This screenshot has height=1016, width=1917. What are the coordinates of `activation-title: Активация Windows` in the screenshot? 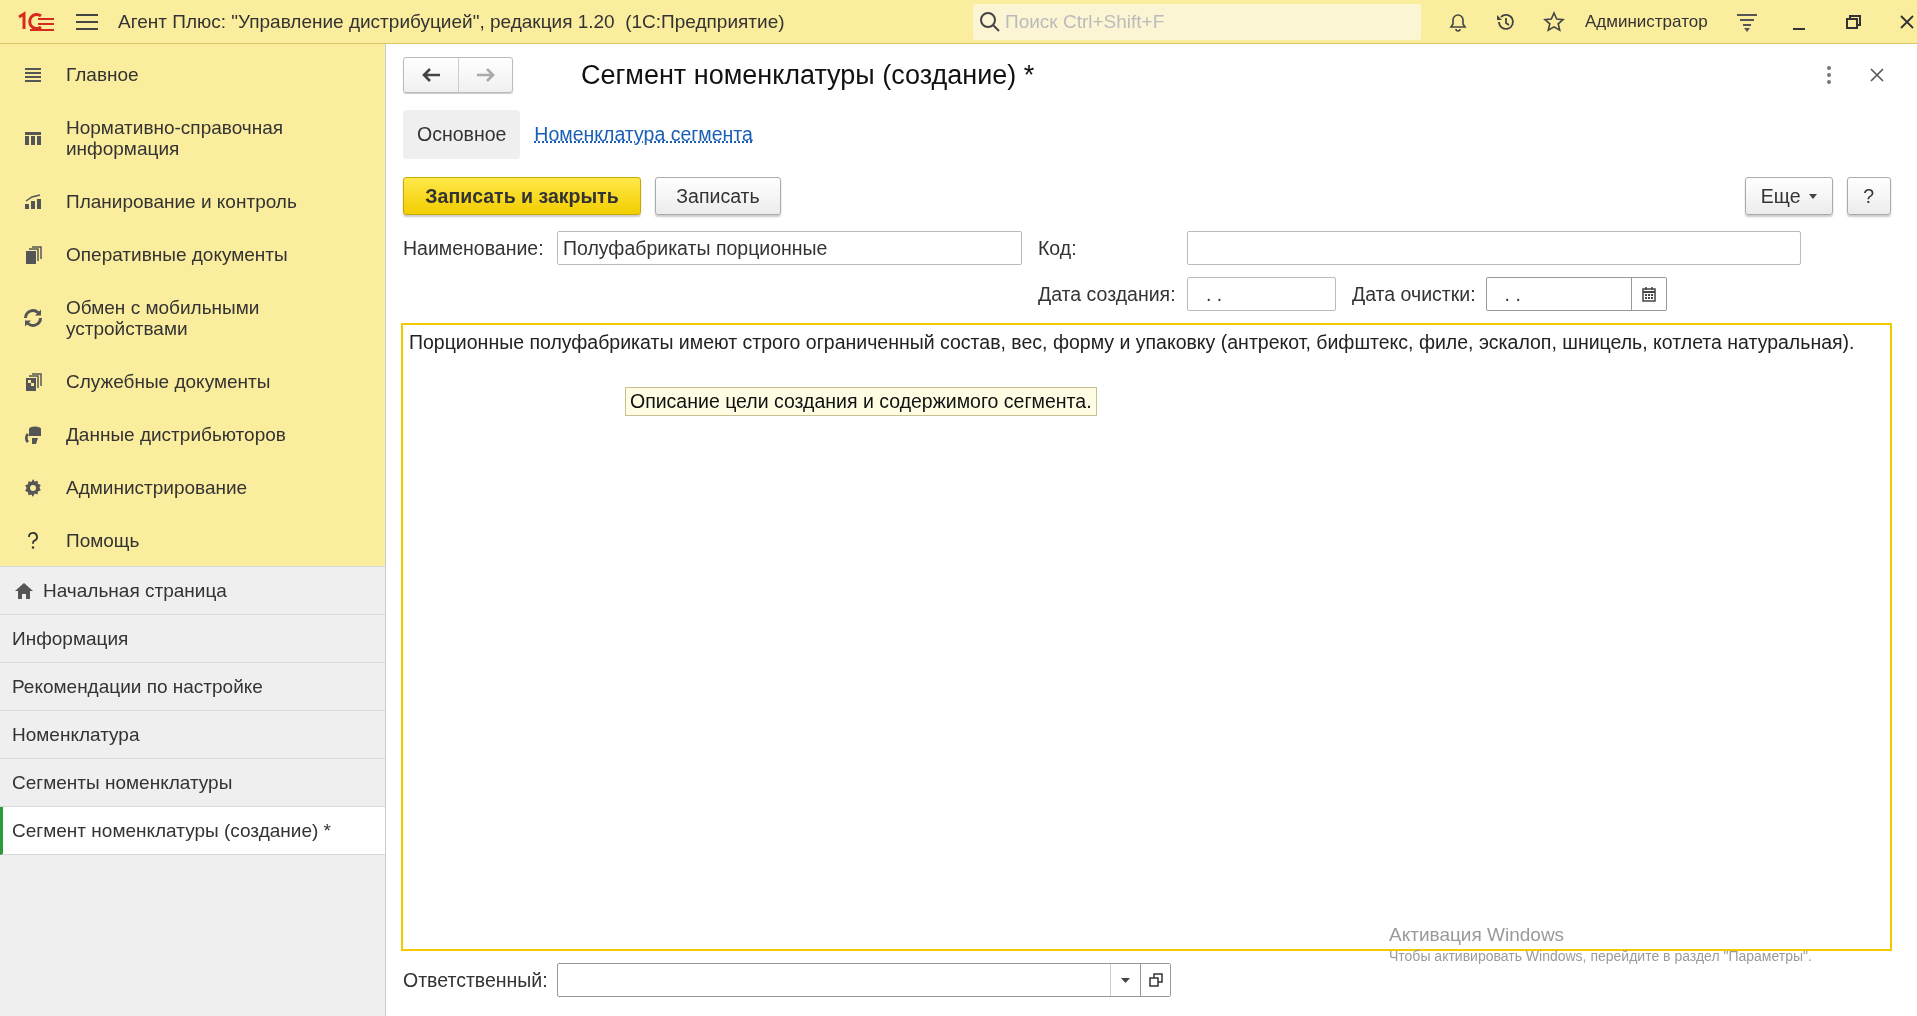 It's located at (1477, 935).